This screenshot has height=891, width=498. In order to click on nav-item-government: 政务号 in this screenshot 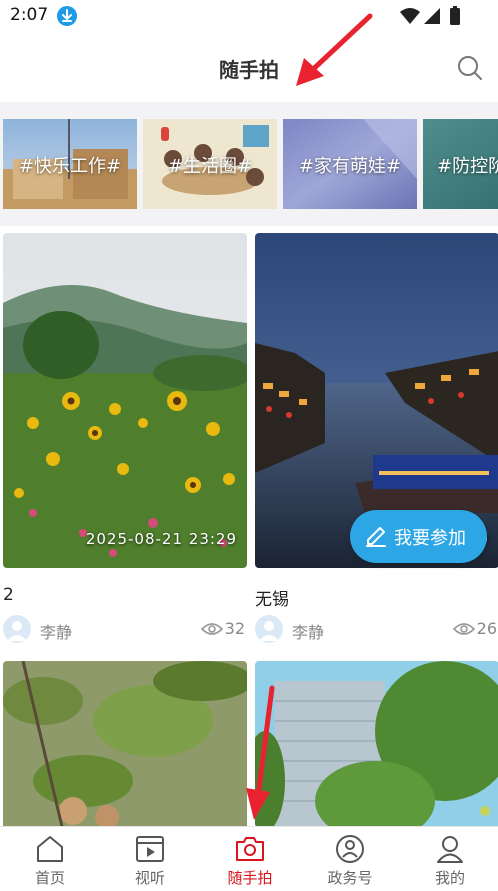, I will do `click(350, 859)`.